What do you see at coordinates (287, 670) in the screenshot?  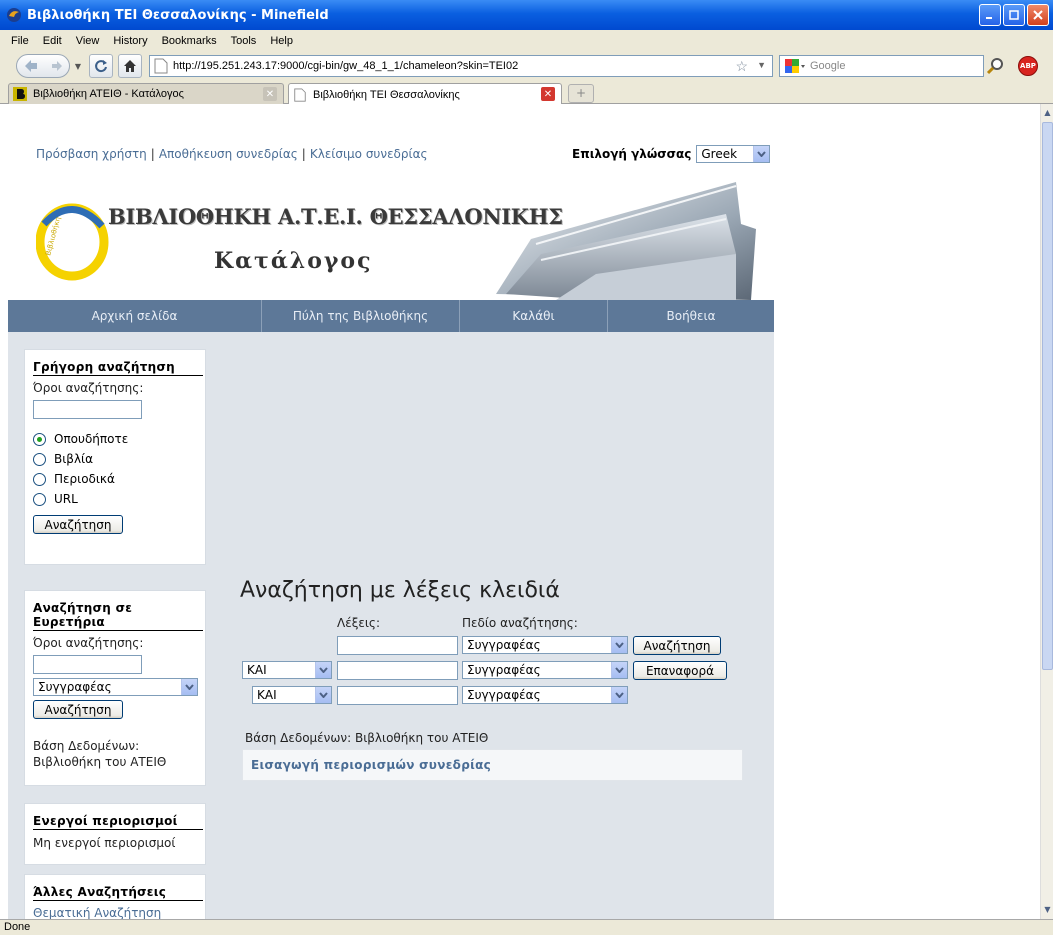 I see `operator-select-2: ΚΑΙ` at bounding box center [287, 670].